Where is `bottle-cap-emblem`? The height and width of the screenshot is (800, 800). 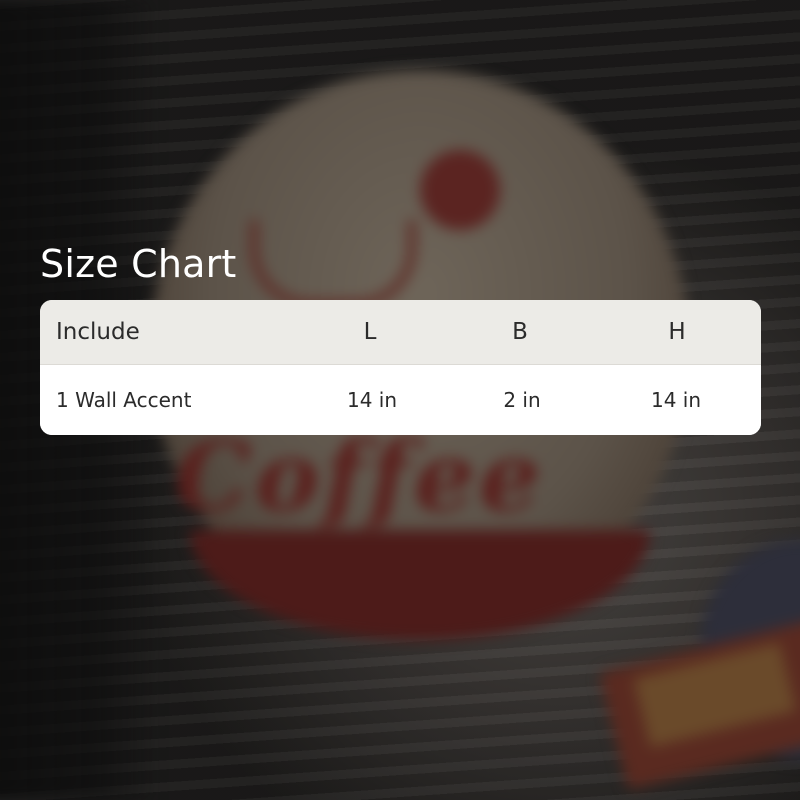
bottle-cap-emblem is located at coordinates (460, 190).